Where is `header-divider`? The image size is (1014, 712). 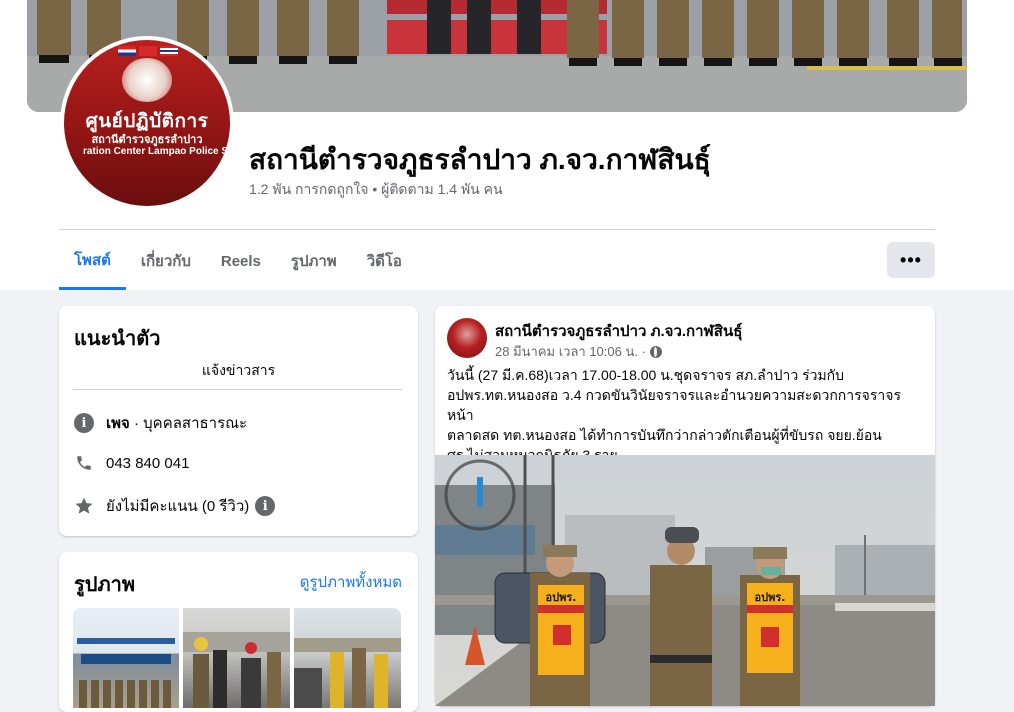
header-divider is located at coordinates (497, 229).